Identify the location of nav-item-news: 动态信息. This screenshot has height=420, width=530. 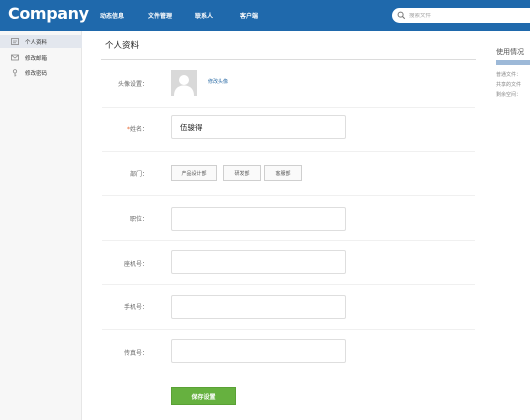
(112, 15).